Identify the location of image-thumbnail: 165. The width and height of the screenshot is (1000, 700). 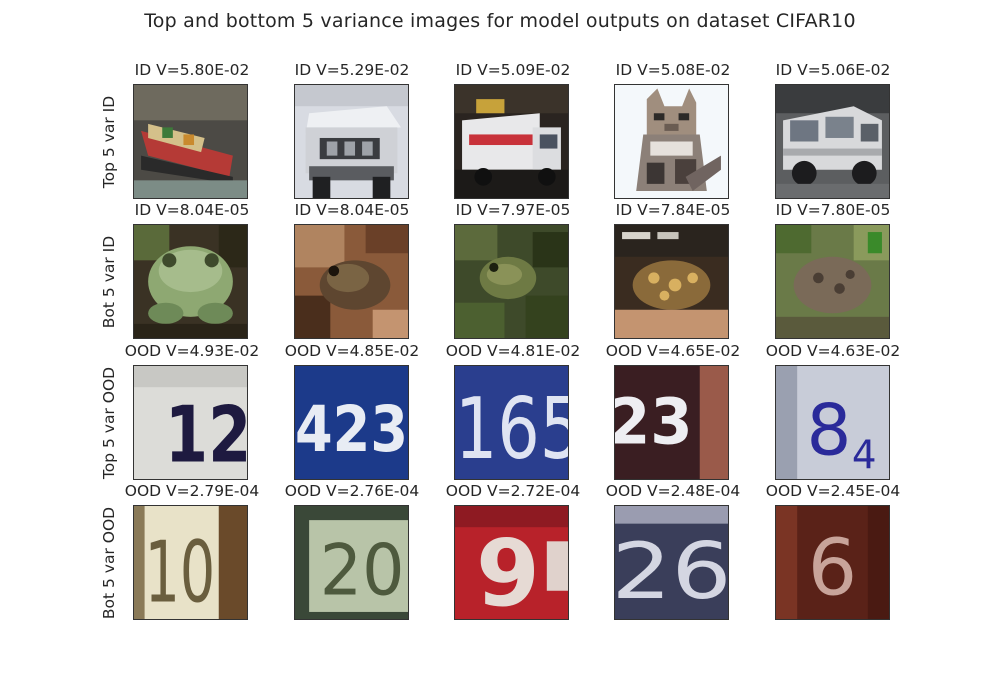
(511, 422).